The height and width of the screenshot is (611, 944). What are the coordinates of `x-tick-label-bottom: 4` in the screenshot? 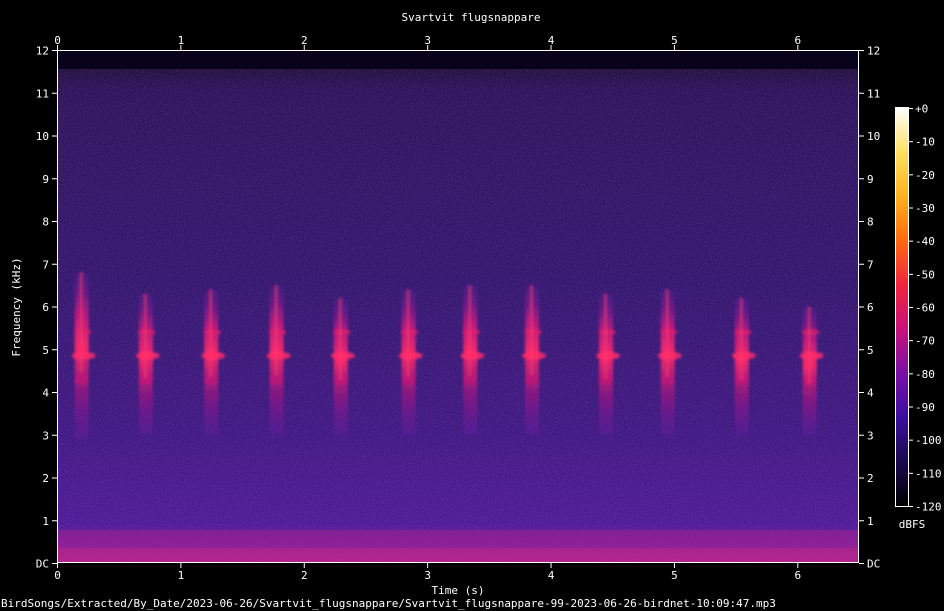 It's located at (551, 575).